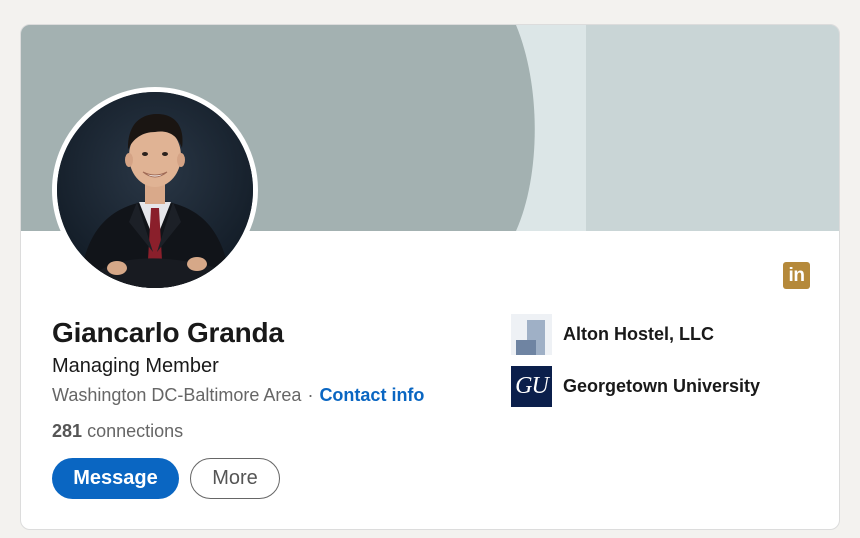 The image size is (860, 538). I want to click on profile-photo, so click(155, 190).